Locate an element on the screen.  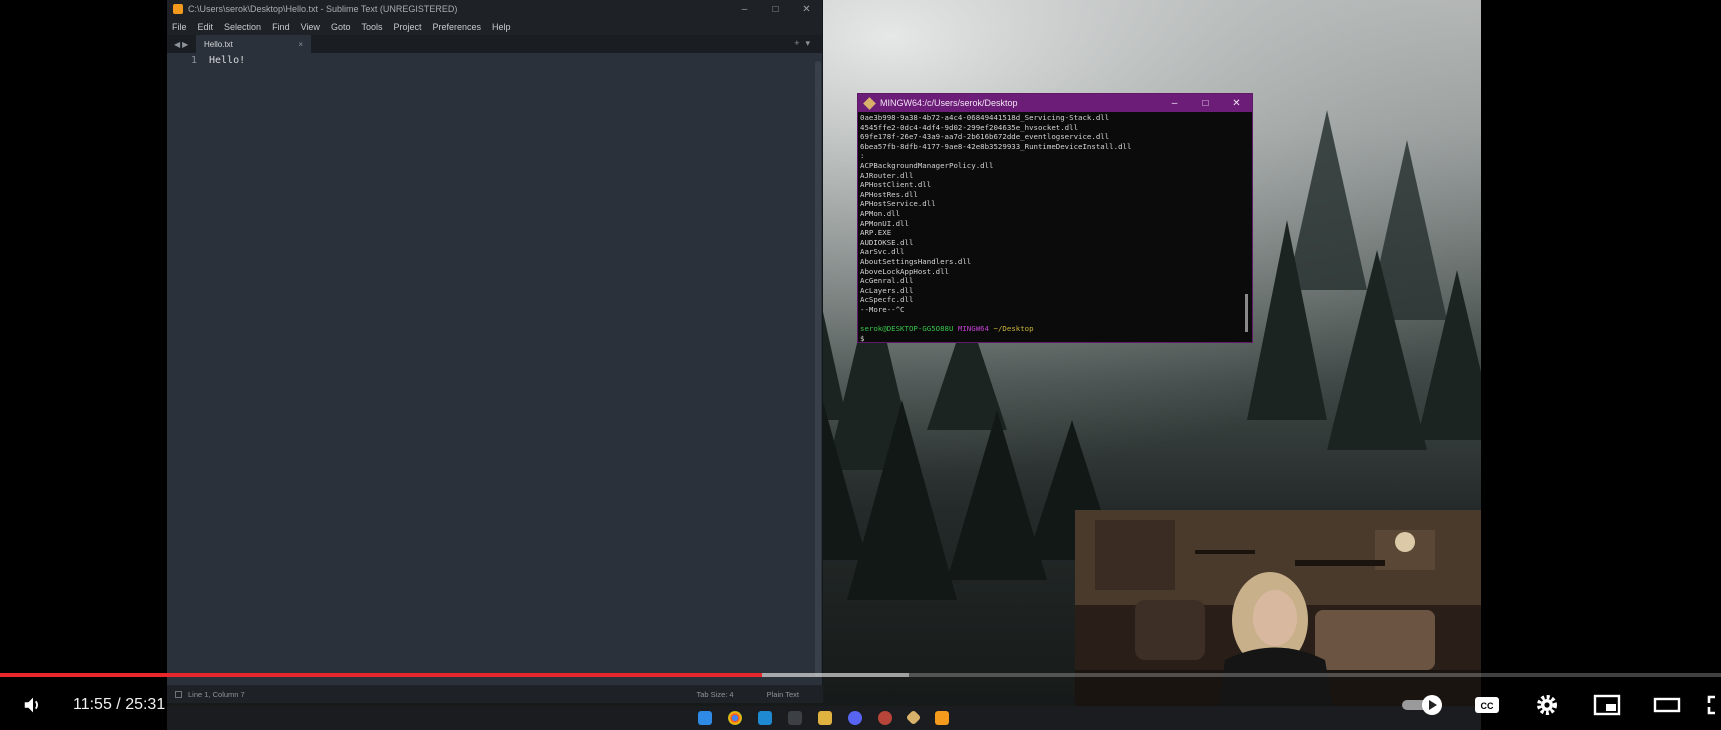
terminal-line: ARP.EXE is located at coordinates (876, 233).